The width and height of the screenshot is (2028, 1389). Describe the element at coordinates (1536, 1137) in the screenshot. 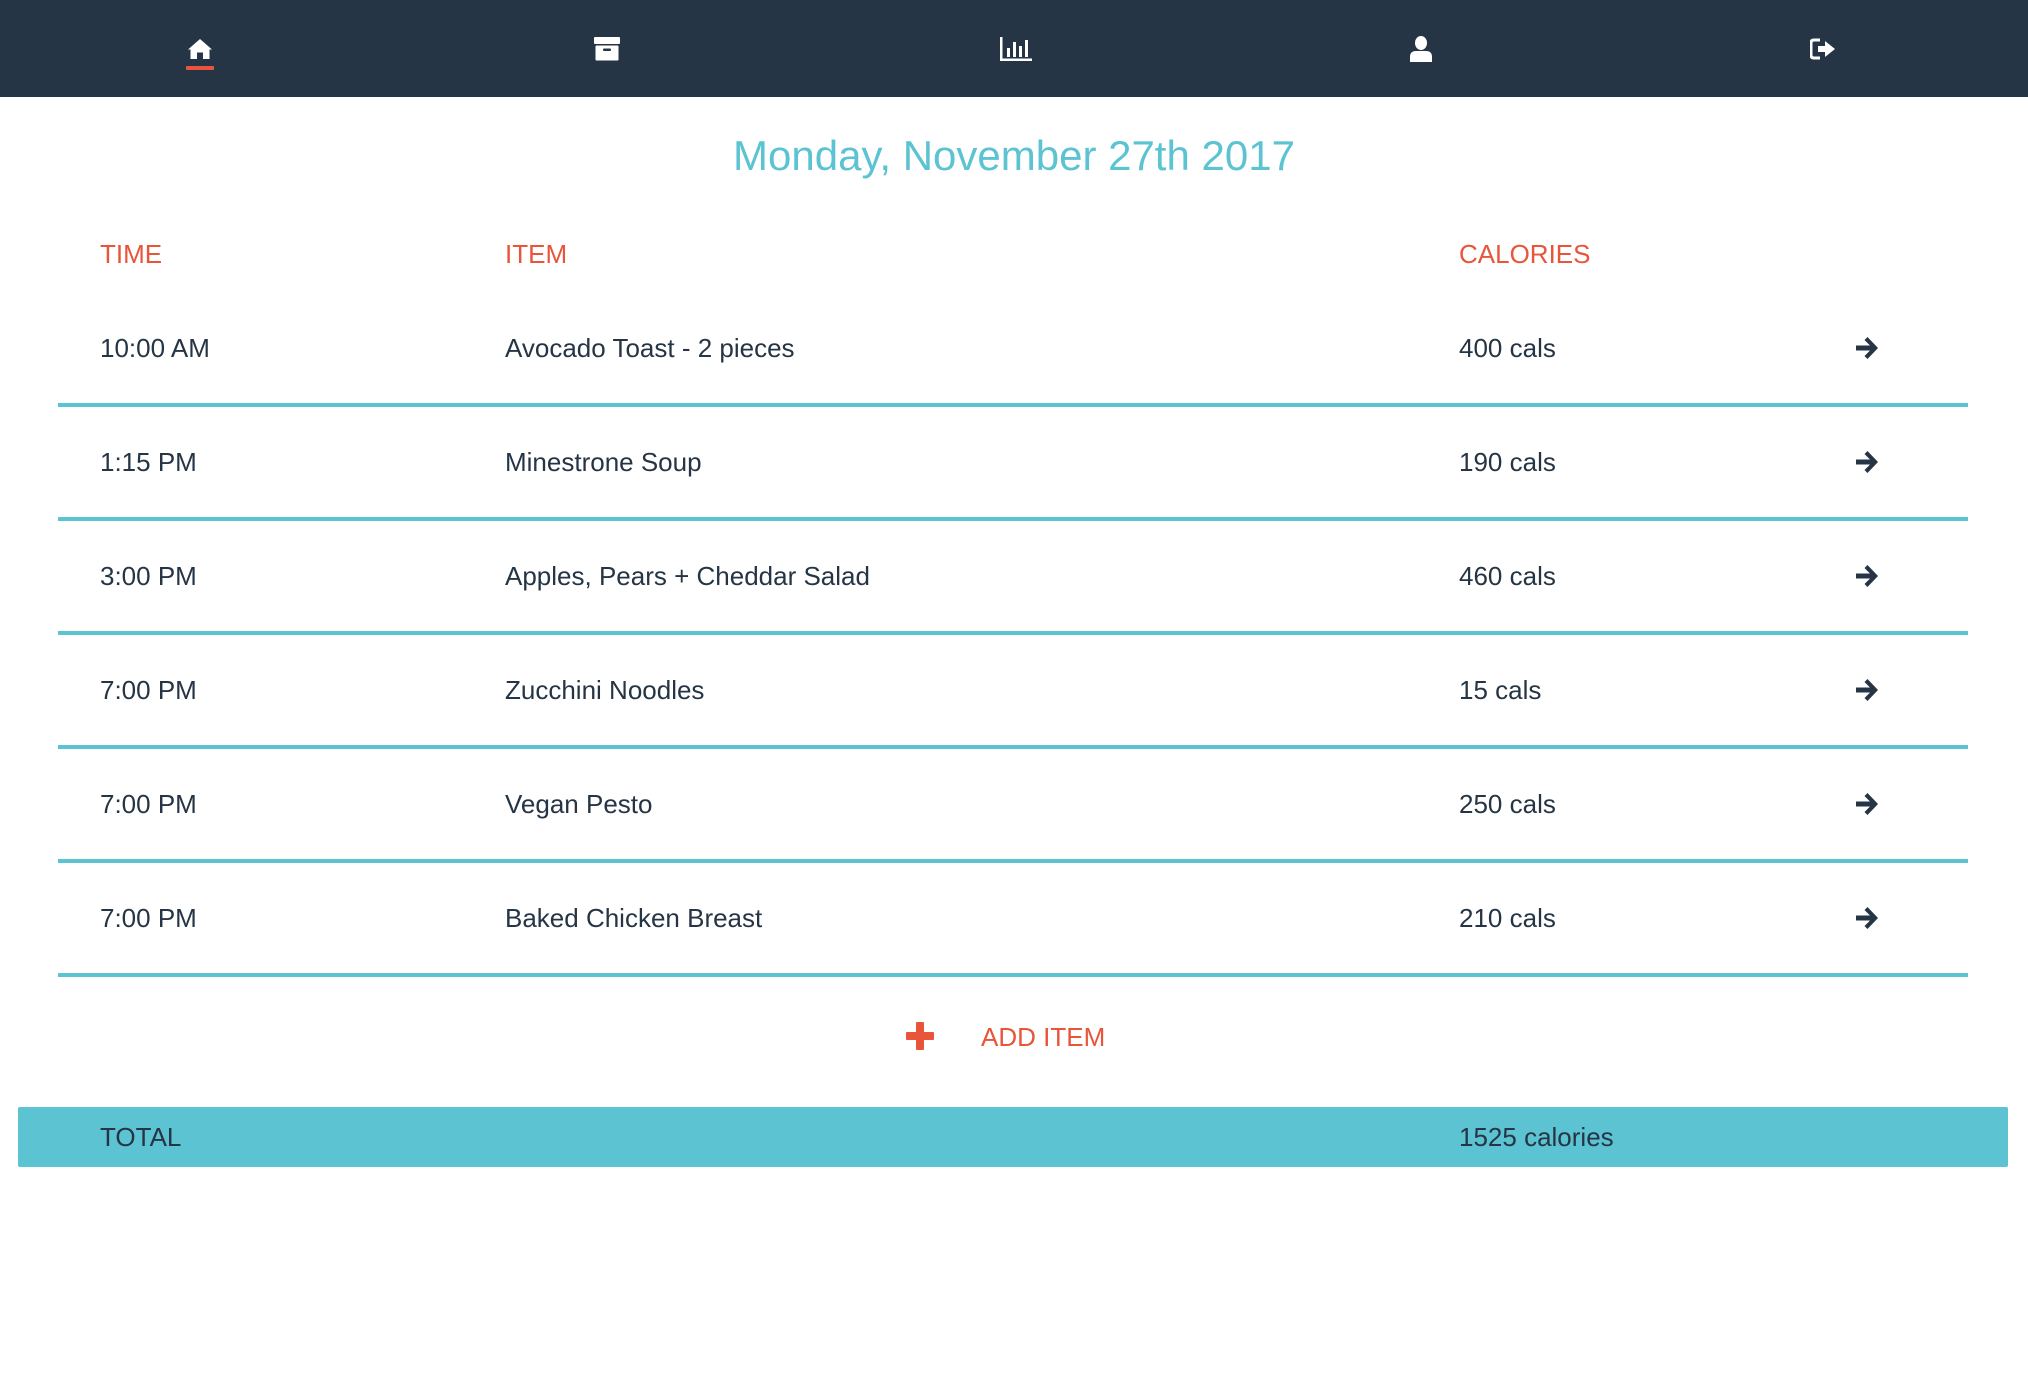

I see `total-value: 1525 calories` at that location.